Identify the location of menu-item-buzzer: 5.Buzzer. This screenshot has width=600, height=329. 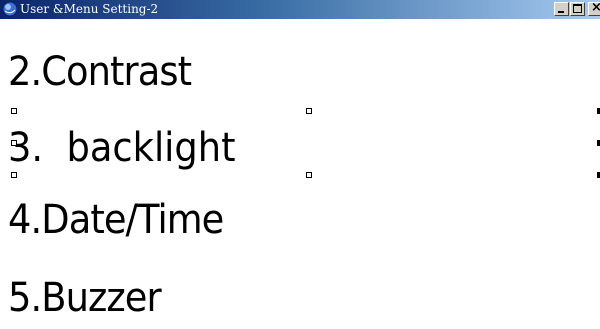
(85, 298).